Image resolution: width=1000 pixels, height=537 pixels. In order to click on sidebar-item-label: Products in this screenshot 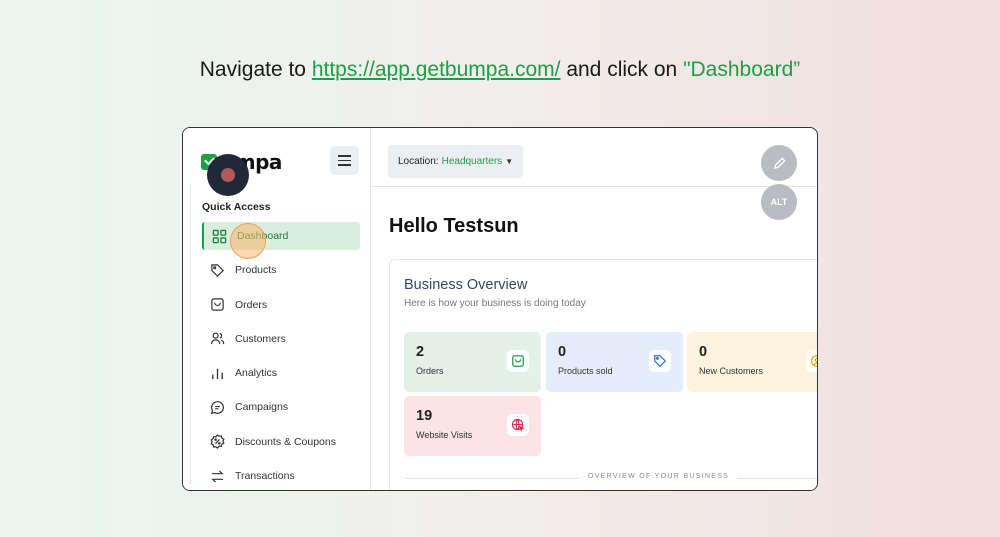, I will do `click(256, 270)`.